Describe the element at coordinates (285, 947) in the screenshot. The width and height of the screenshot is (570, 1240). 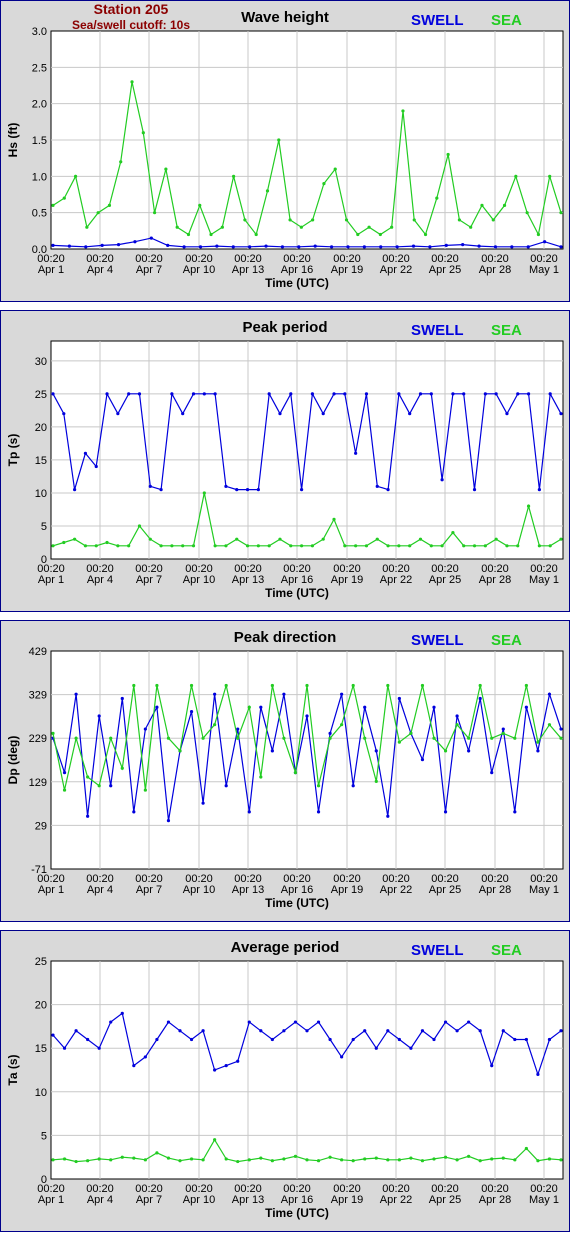
I see `chart-title: Average period` at that location.